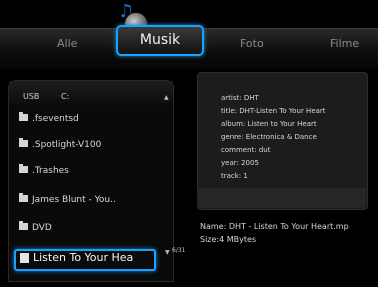  What do you see at coordinates (274, 226) in the screenshot?
I see `file-name: Name: DHT - Listen To Your Heart.mp` at bounding box center [274, 226].